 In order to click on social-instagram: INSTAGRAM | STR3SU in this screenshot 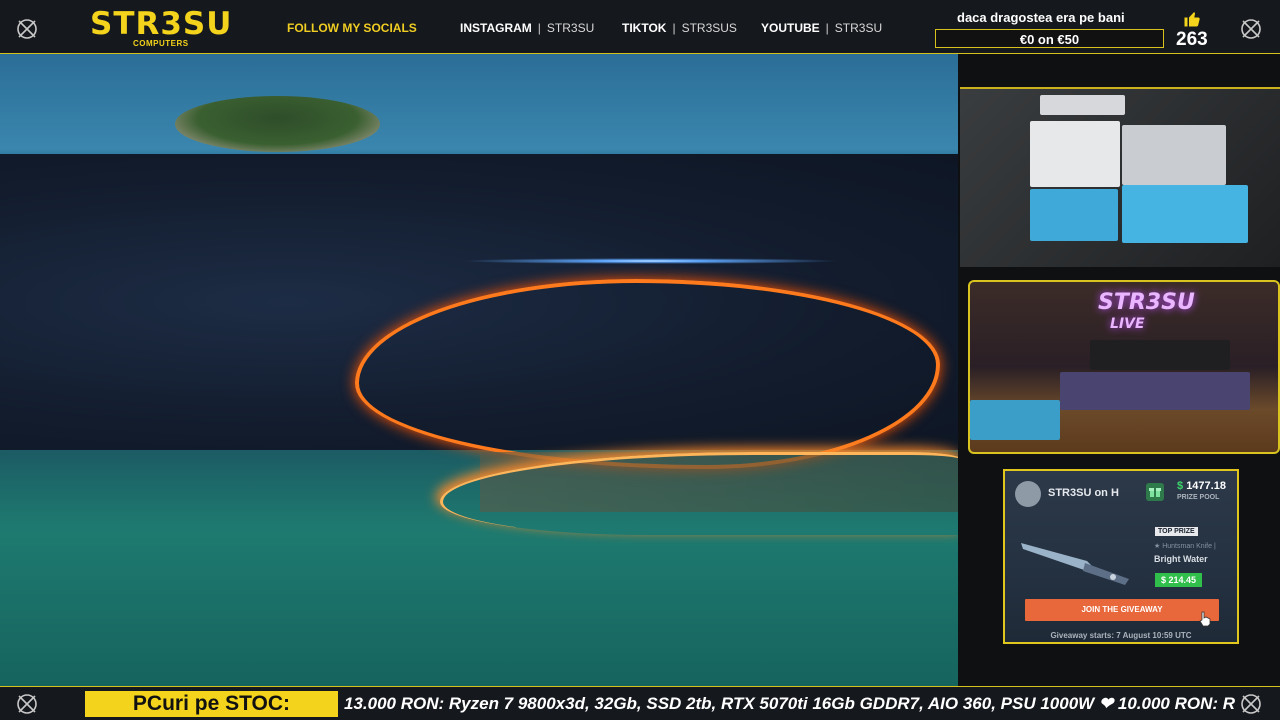, I will do `click(527, 28)`.